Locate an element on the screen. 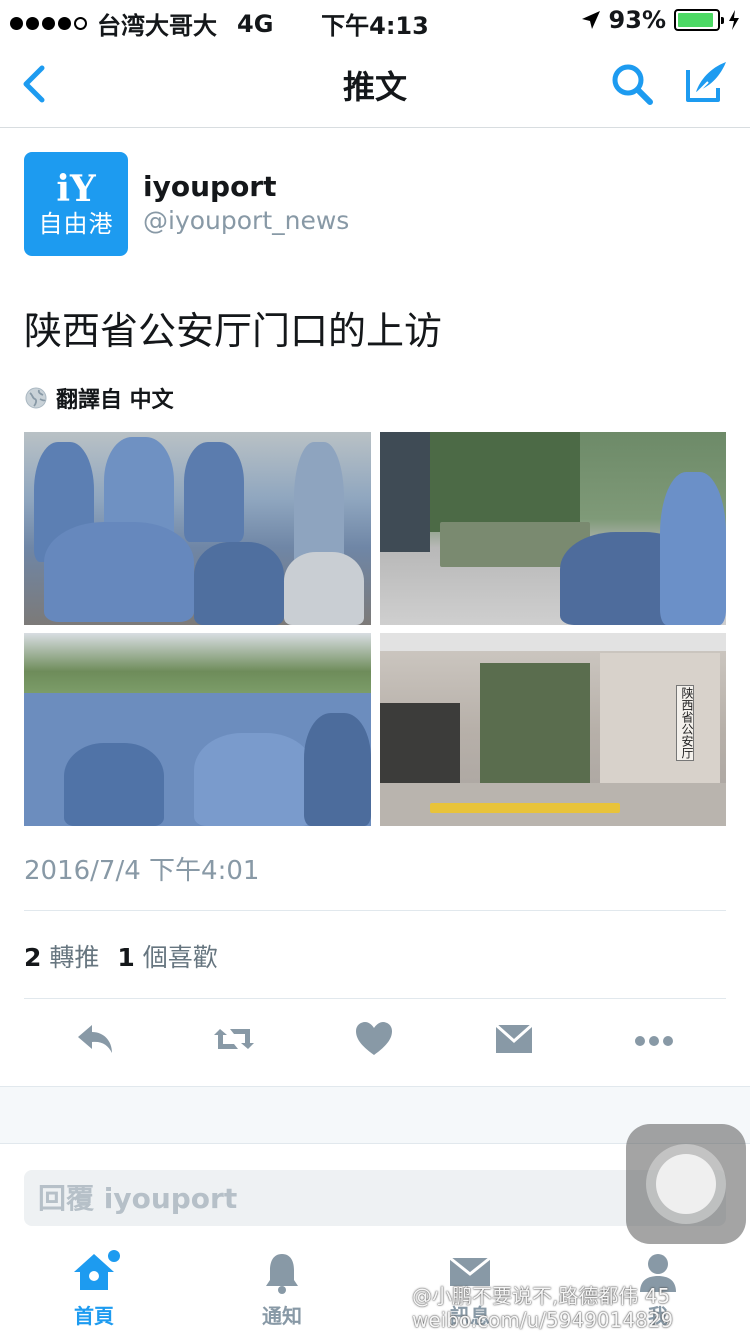 The width and height of the screenshot is (750, 1334). translate-label: 翻譯自 中文 is located at coordinates (115, 400).